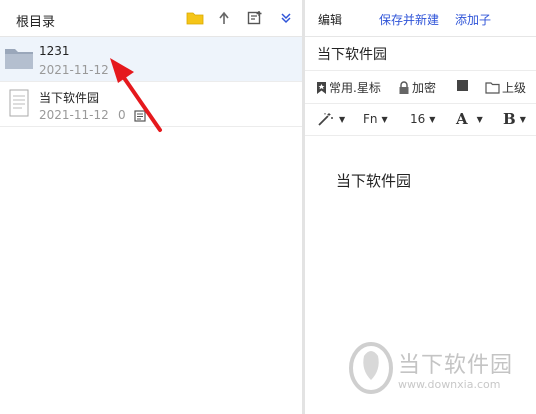 This screenshot has width=536, height=414. Describe the element at coordinates (449, 384) in the screenshot. I see `watermark-url: www.downxia.com` at that location.